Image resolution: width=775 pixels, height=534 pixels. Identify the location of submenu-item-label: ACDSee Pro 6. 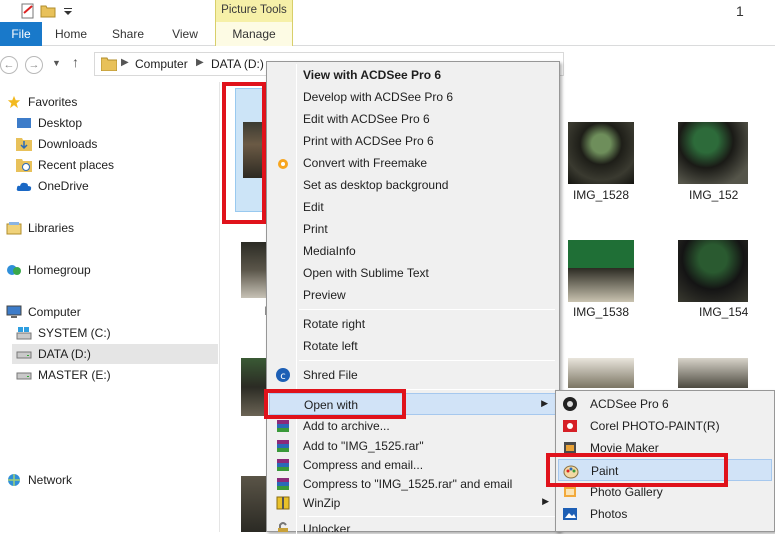
(629, 404).